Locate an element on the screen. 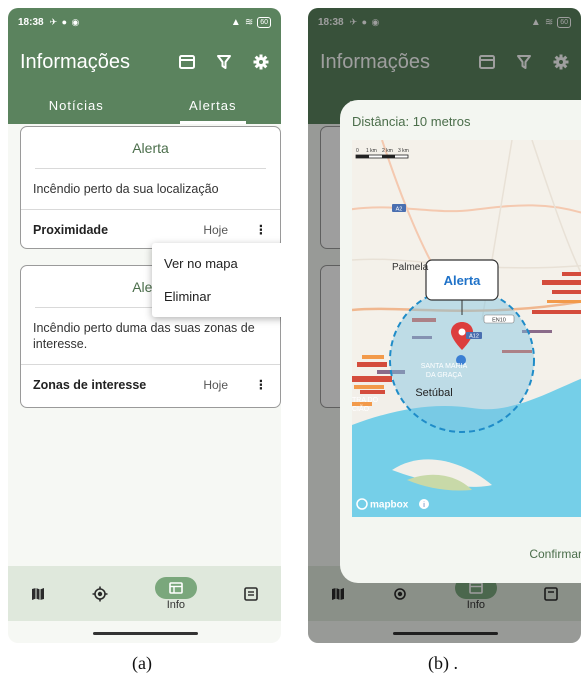 The width and height of the screenshot is (588, 683). nav-info: Info is located at coordinates (175, 593).